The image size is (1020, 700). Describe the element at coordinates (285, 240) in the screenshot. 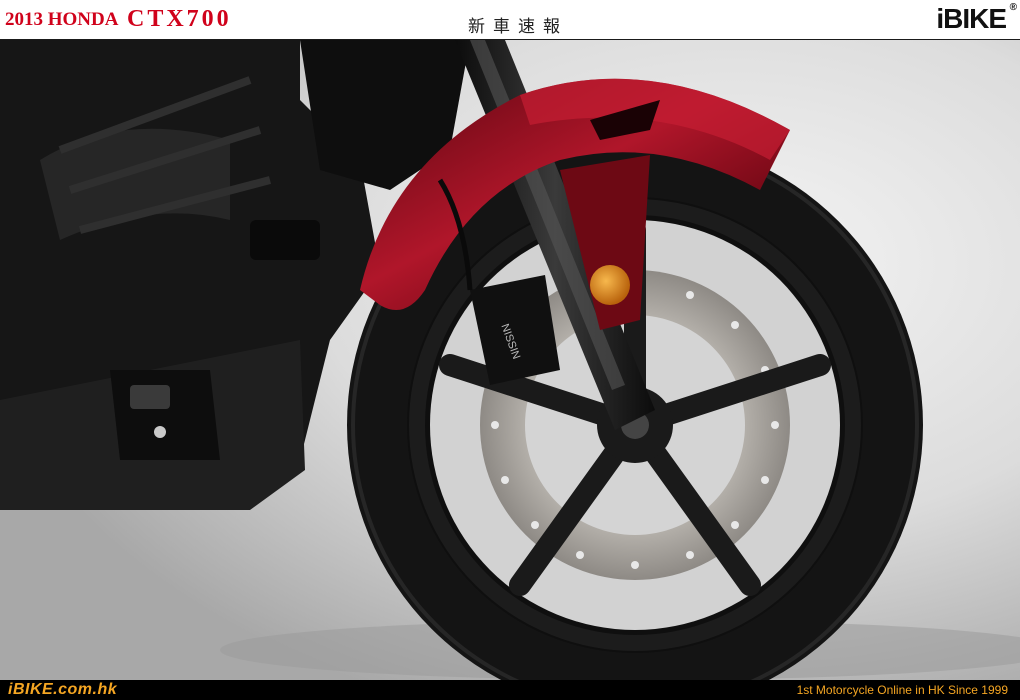

I see `radiator-clip` at that location.